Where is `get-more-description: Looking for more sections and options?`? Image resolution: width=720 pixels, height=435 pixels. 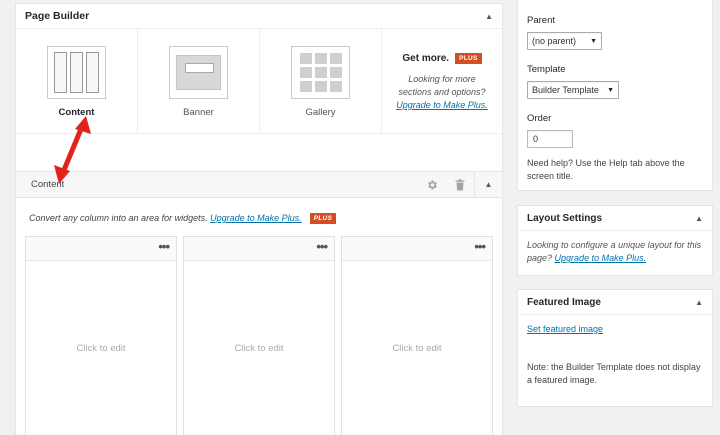
get-more-description: Looking for more sections and options? is located at coordinates (442, 85).